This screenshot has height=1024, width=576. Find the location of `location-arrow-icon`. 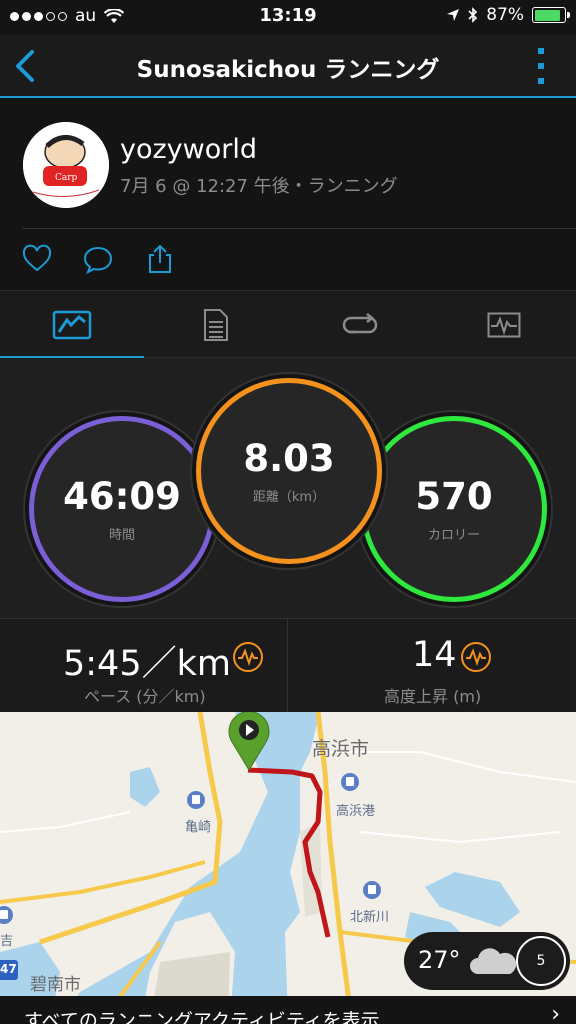

location-arrow-icon is located at coordinates (453, 15).